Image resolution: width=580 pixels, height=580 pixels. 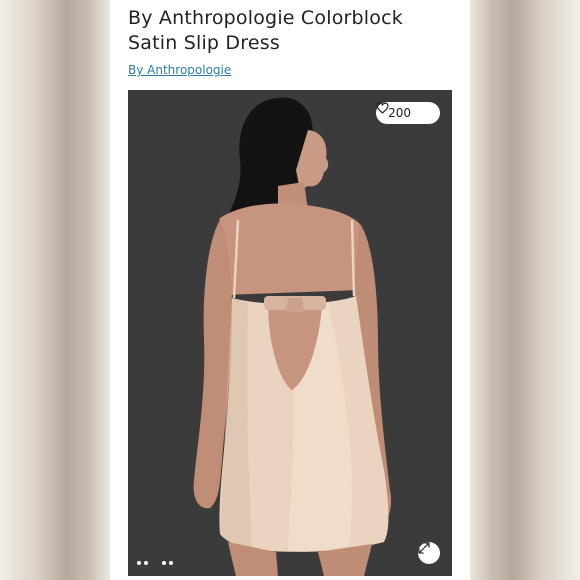 I want to click on photo-pagination, so click(x=160, y=563).